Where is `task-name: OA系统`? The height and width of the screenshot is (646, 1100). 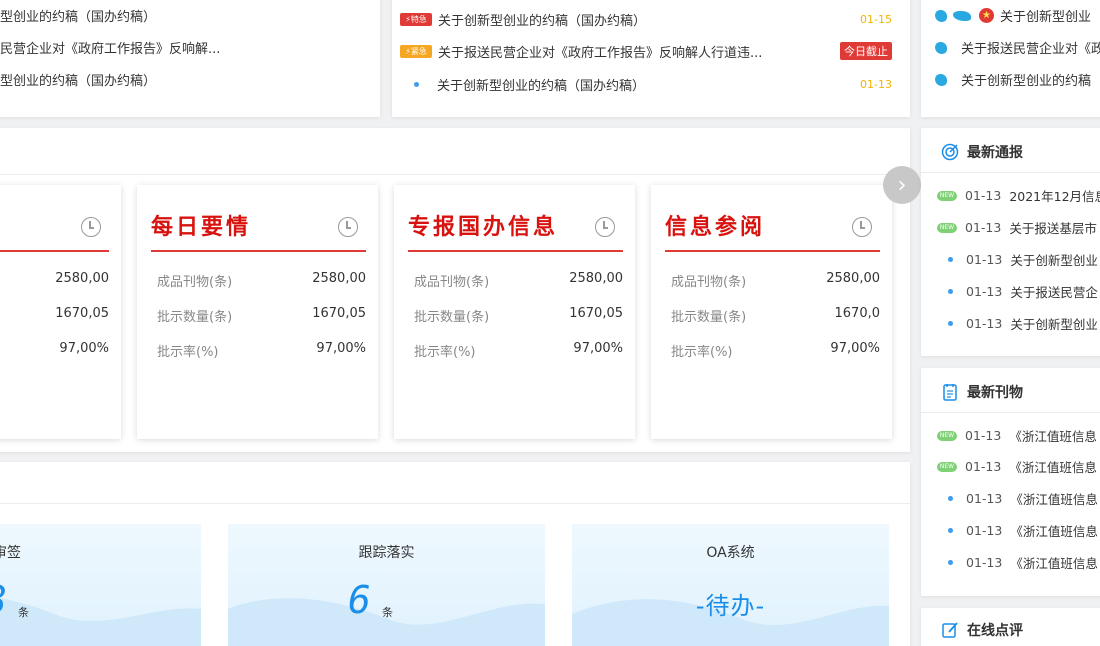
task-name: OA系统 is located at coordinates (730, 553).